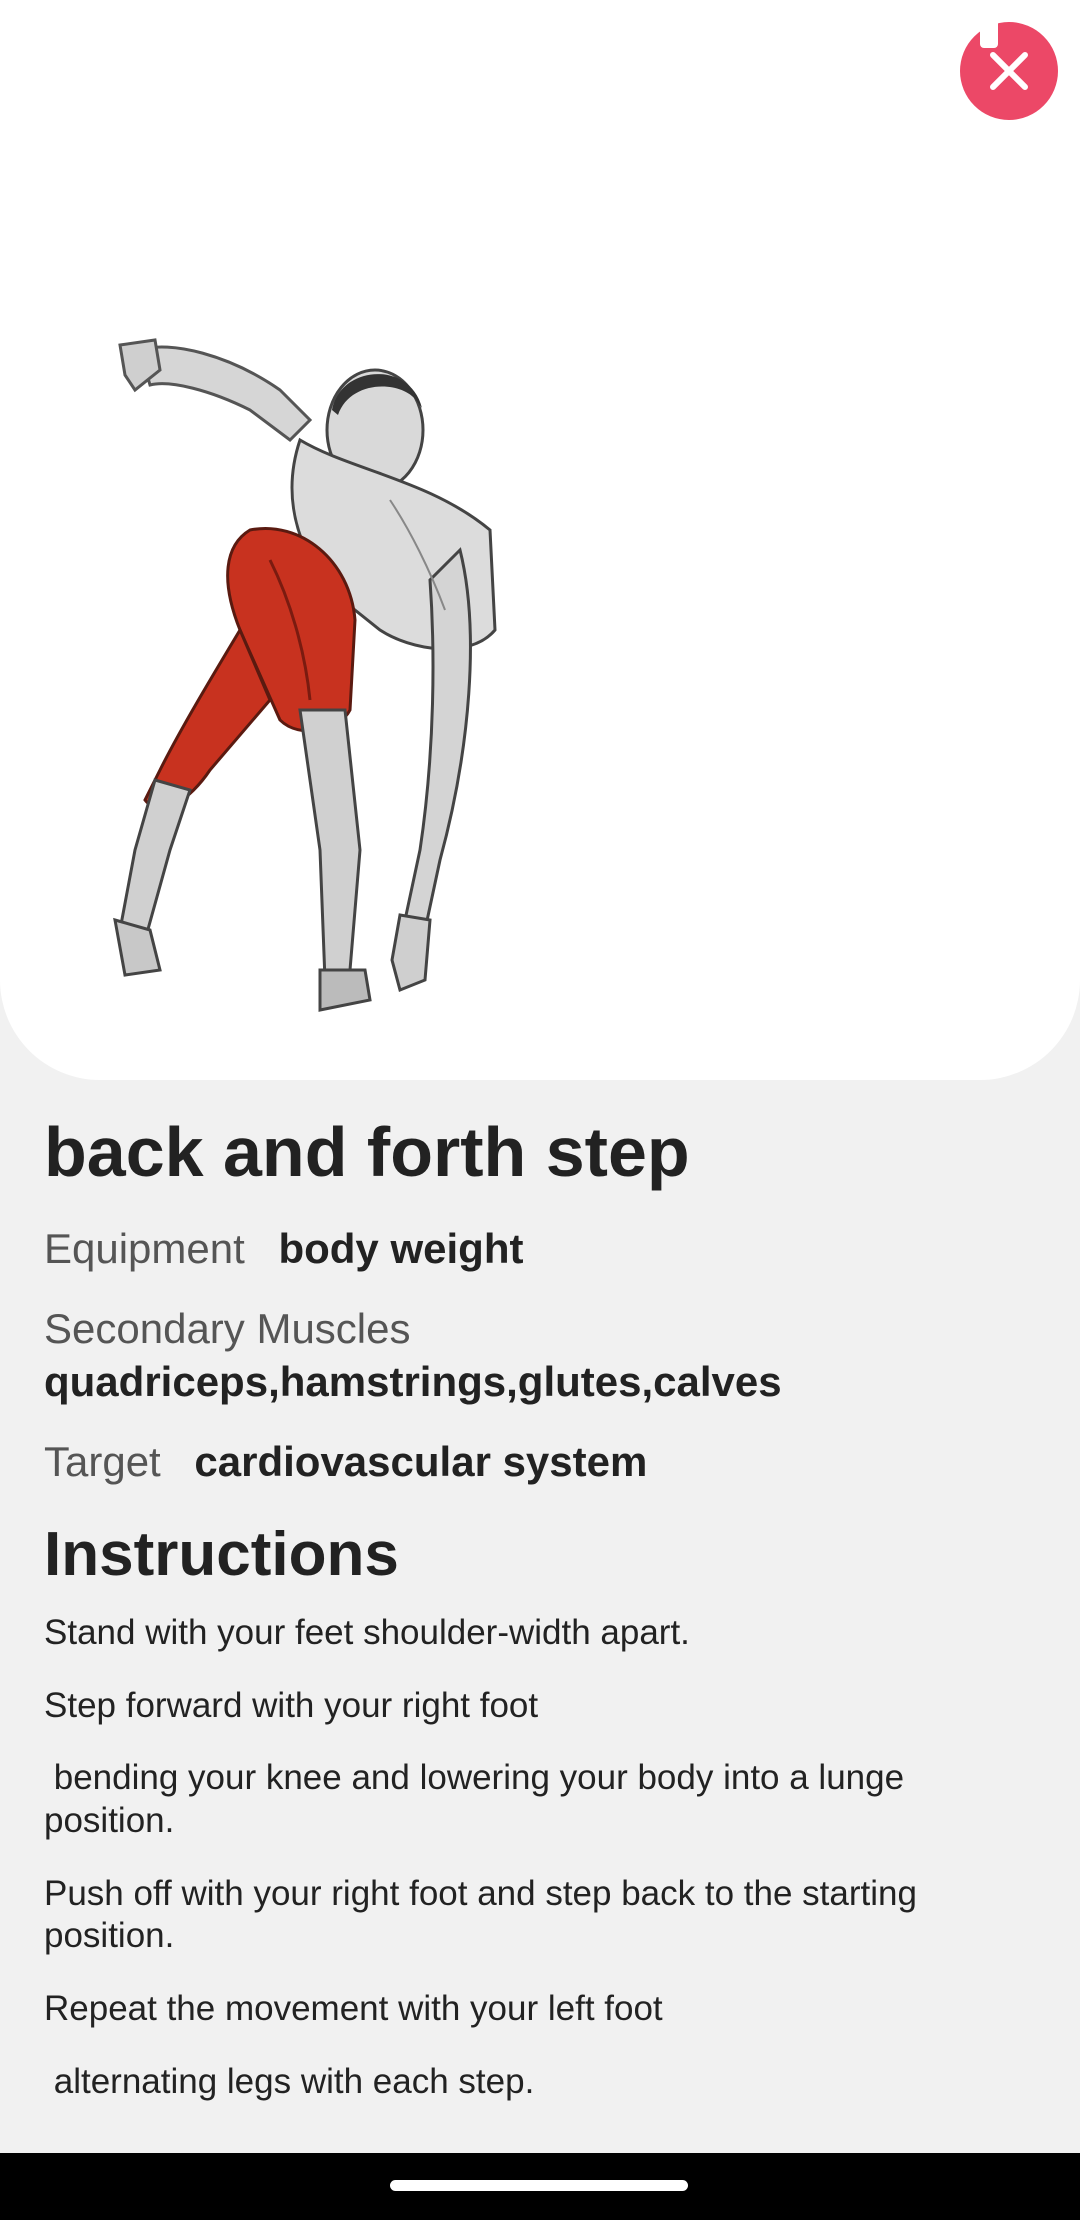  Describe the element at coordinates (144, 1248) in the screenshot. I see `equipment-label: Equipment` at that location.